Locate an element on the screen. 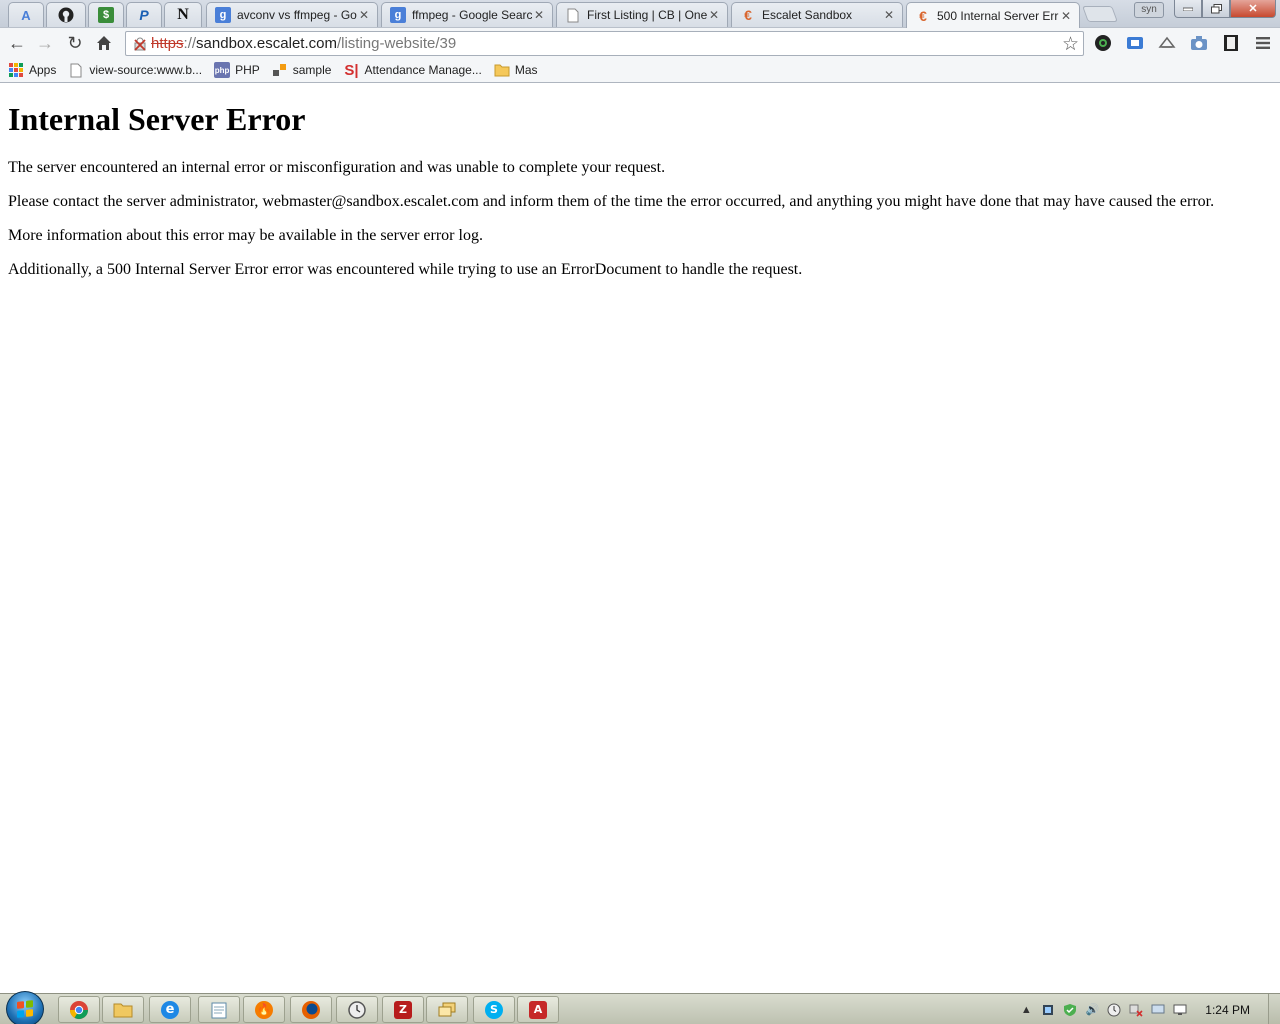  taskbar-filezilla: Z is located at coordinates (403, 1009).